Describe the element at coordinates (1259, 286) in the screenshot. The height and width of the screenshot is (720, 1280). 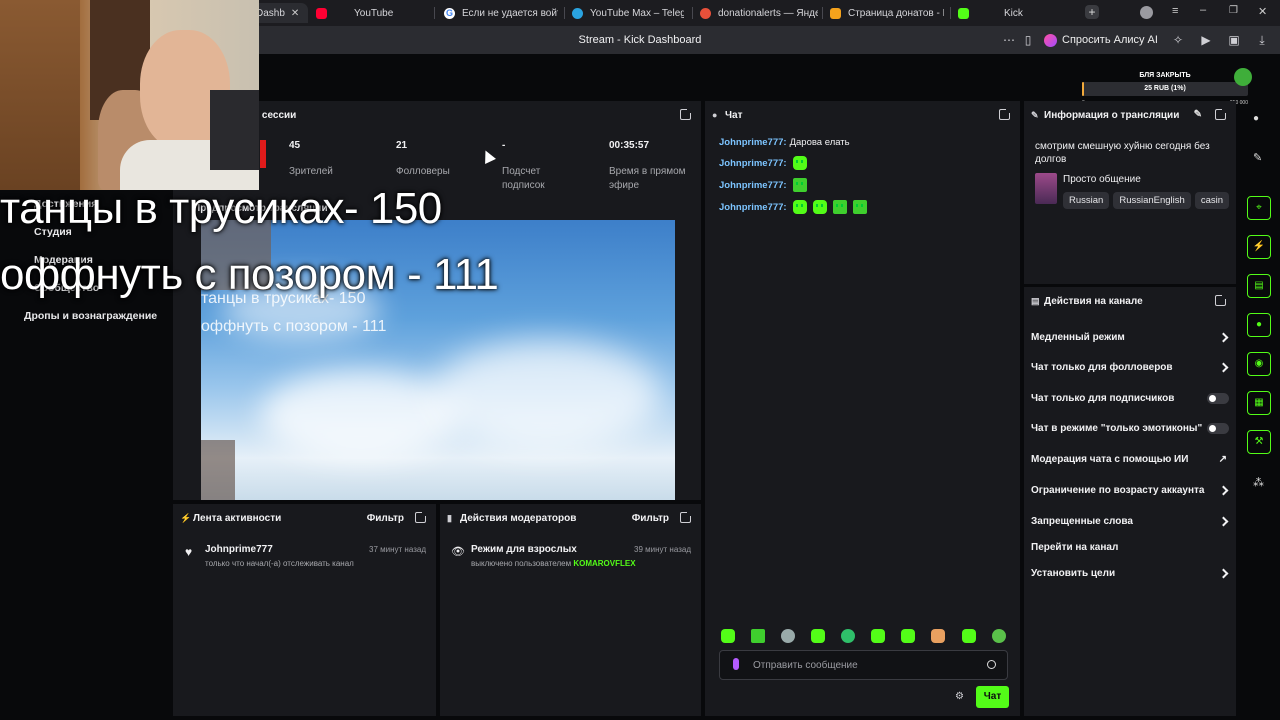
I see `document-icon: ▤` at that location.